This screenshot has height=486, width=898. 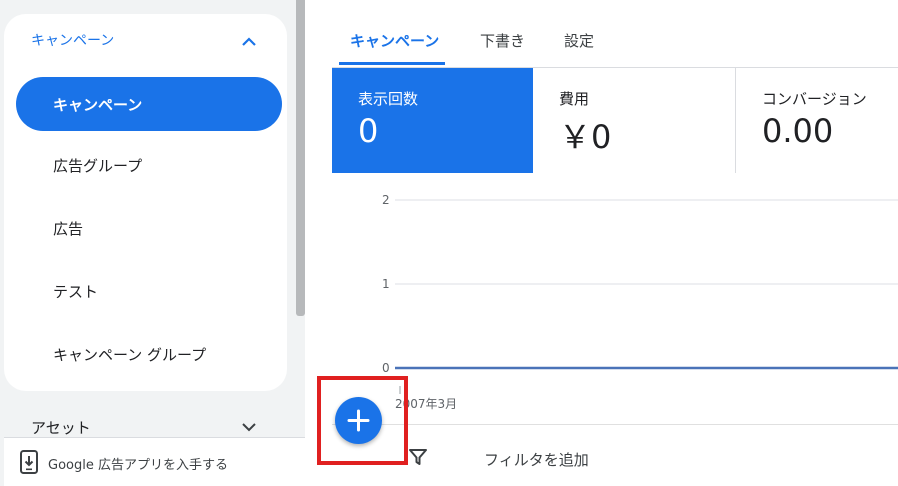 What do you see at coordinates (386, 200) in the screenshot?
I see `y-tick-label: 2` at bounding box center [386, 200].